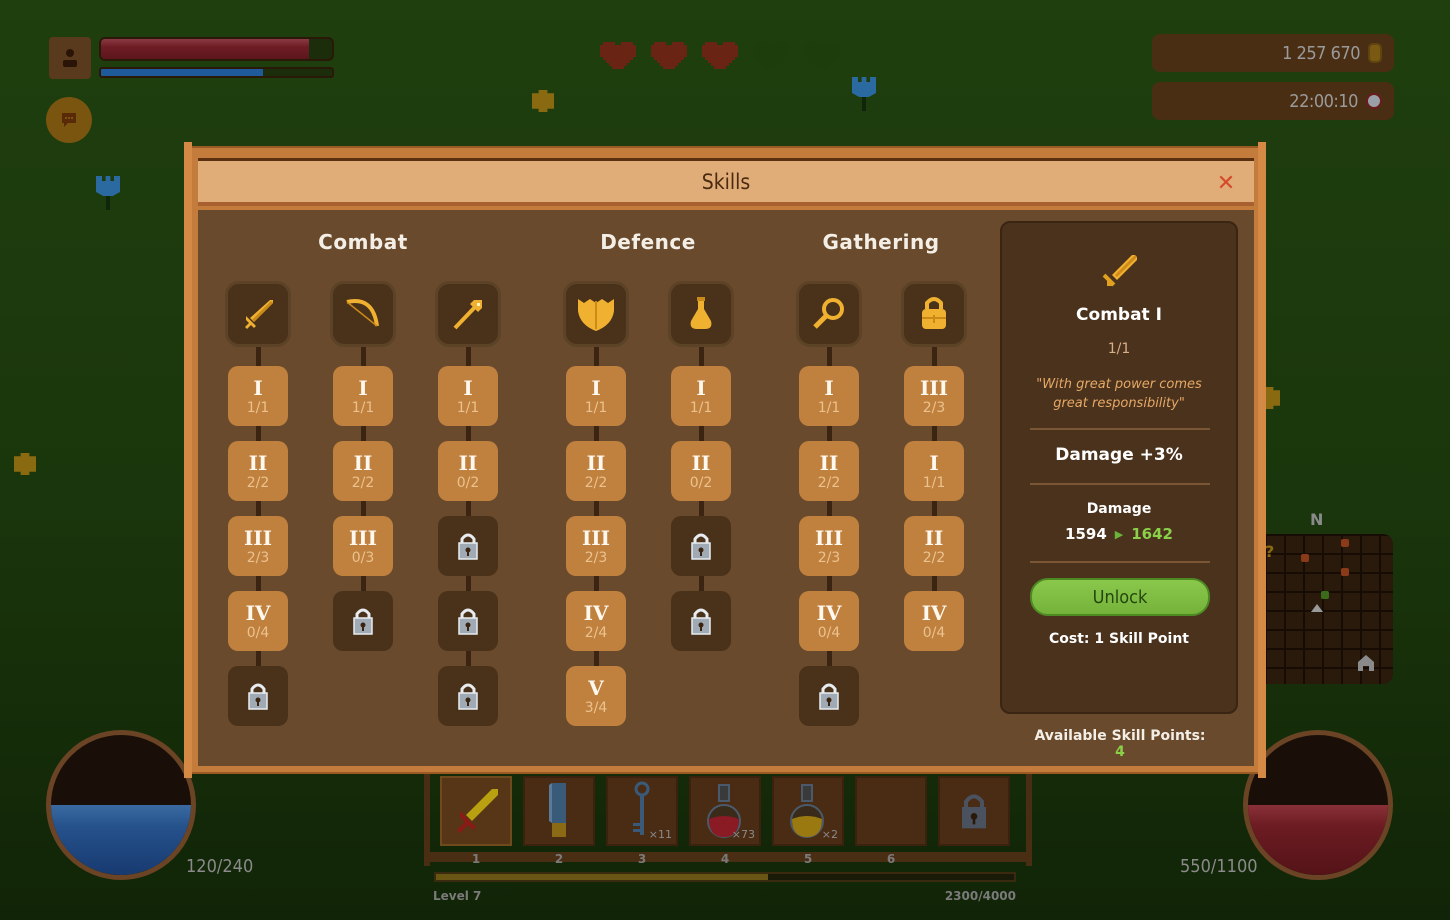 Image resolution: width=1450 pixels, height=920 pixels. Describe the element at coordinates (1120, 429) in the screenshot. I see `divider` at that location.